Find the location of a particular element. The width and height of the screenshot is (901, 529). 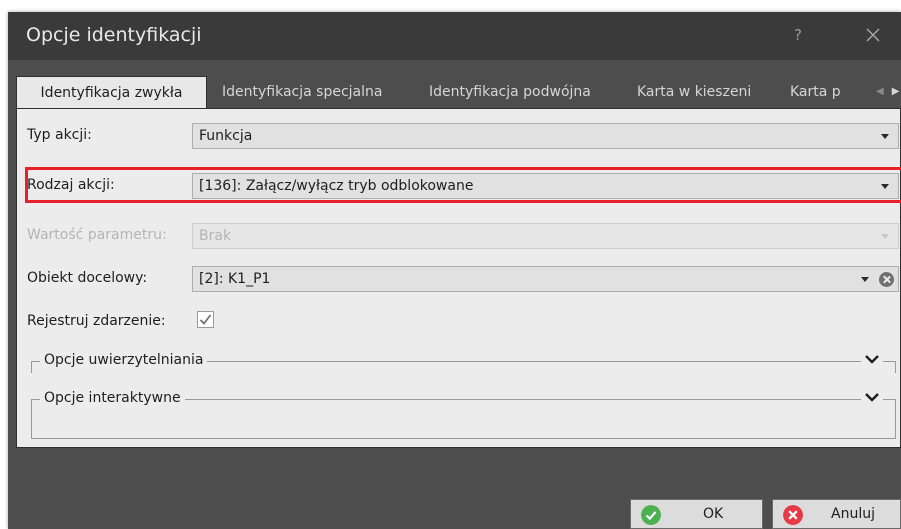

rejestruj-zdarzenie-label: Rejestruj zdarzenie: is located at coordinates (96, 321).